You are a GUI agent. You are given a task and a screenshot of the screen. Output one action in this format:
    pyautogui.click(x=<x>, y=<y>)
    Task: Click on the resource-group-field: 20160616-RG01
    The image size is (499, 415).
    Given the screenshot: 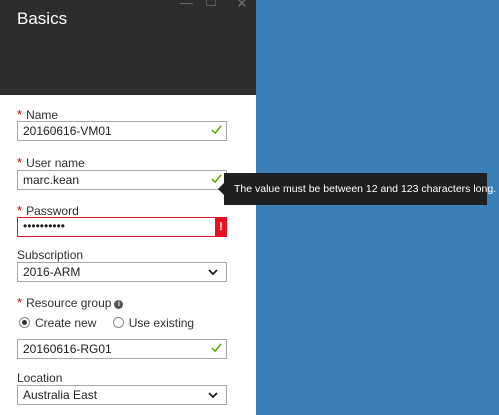 What is the action you would take?
    pyautogui.click(x=122, y=349)
    